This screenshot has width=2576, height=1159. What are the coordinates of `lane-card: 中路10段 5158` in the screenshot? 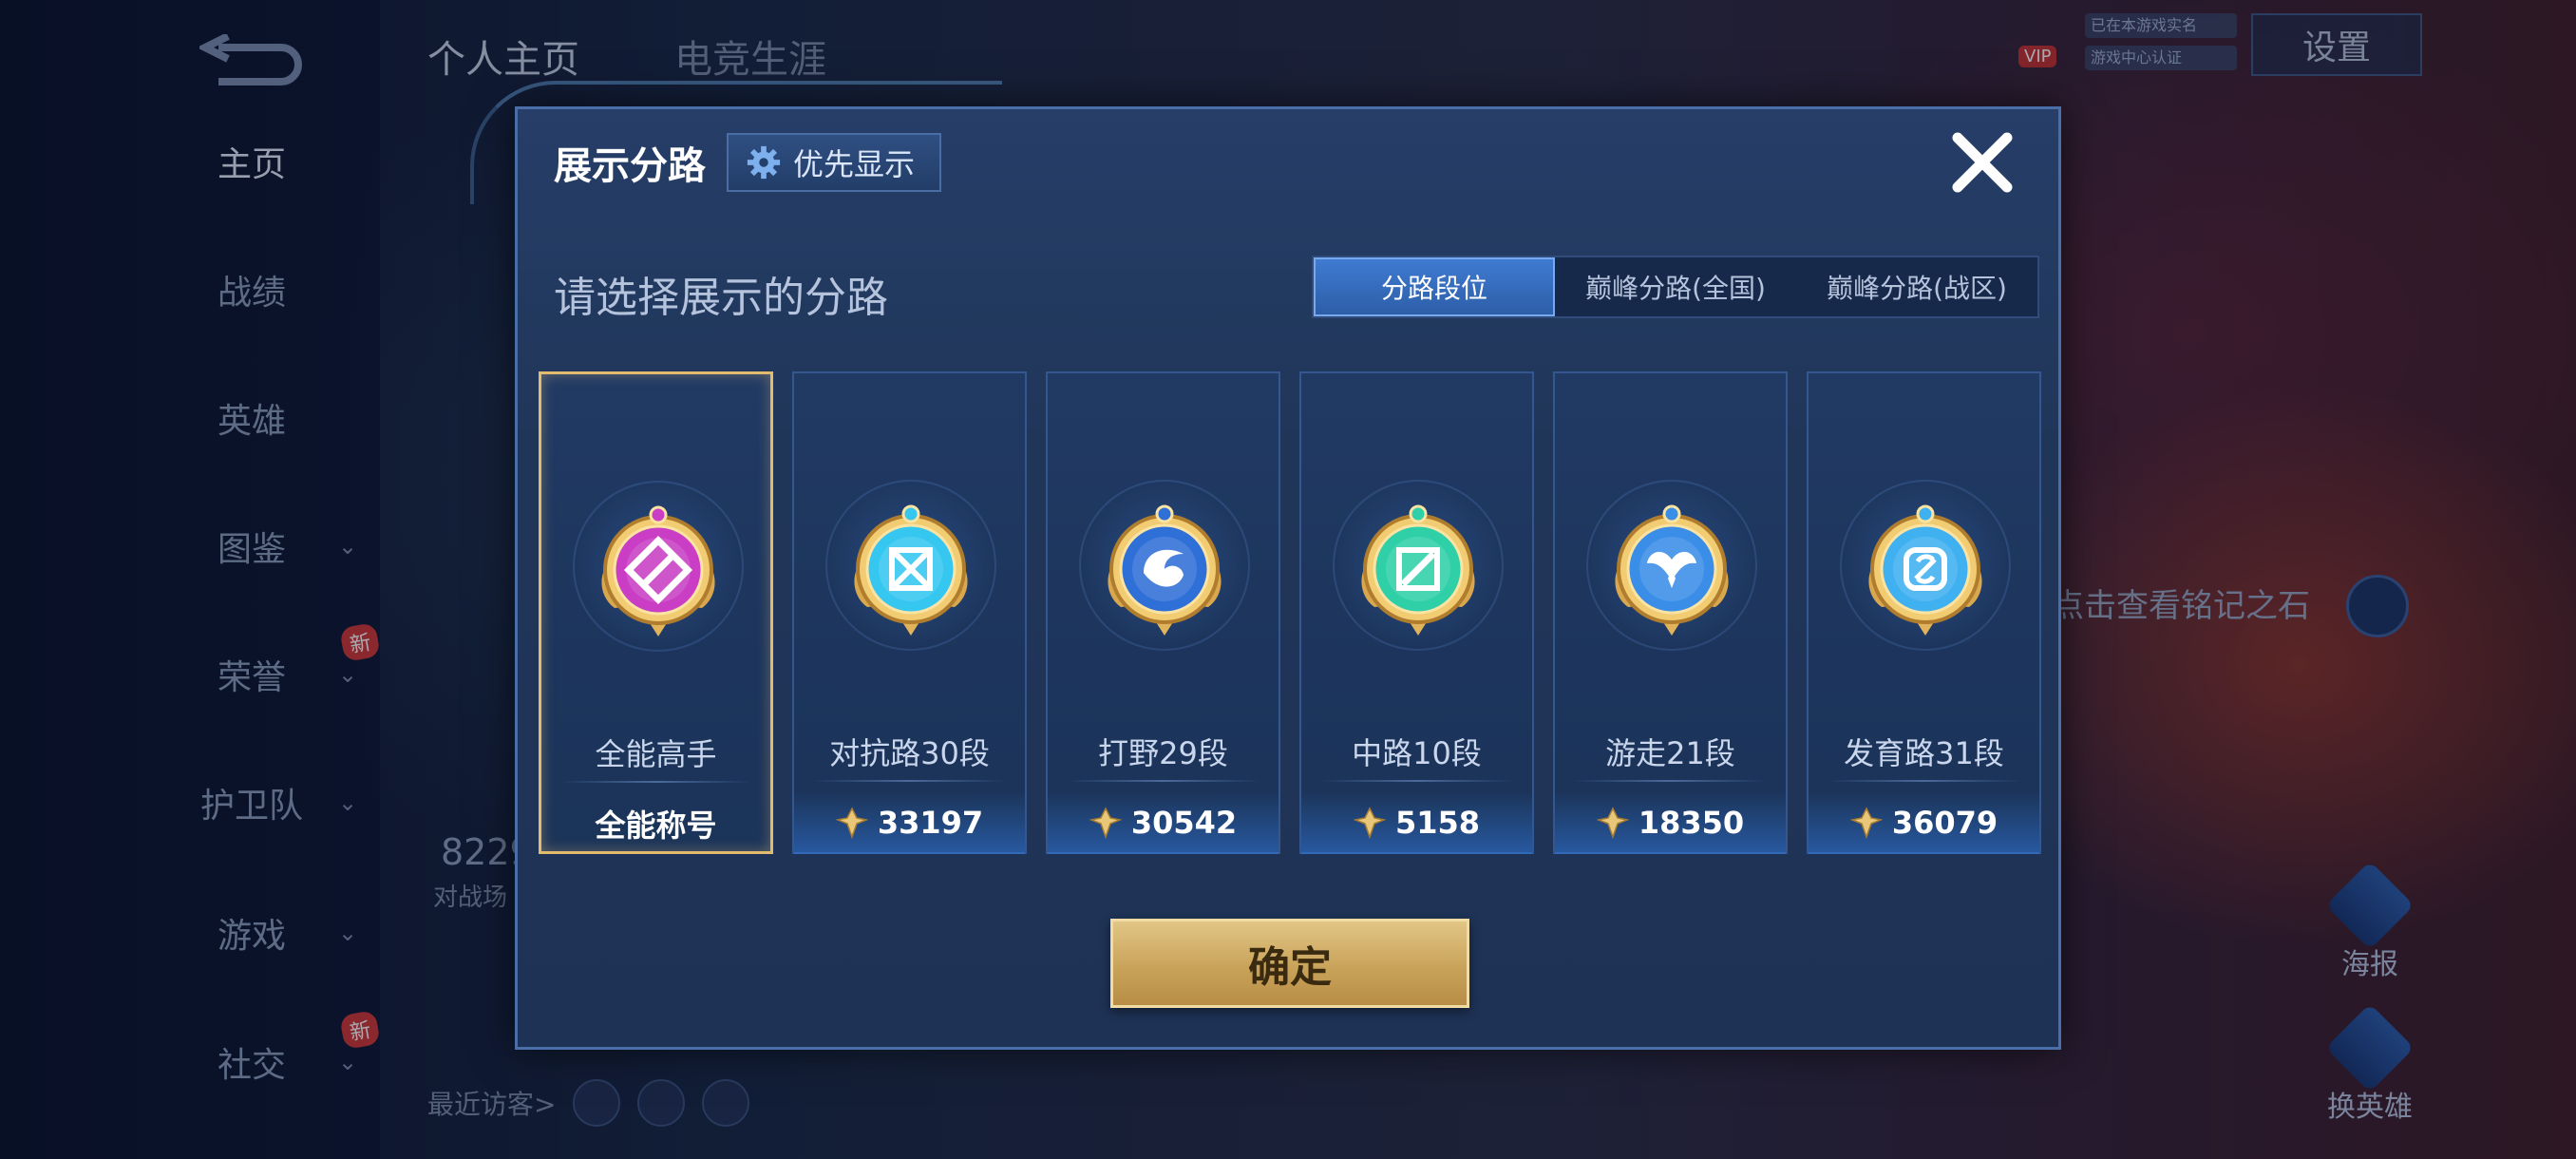 It's located at (1416, 612).